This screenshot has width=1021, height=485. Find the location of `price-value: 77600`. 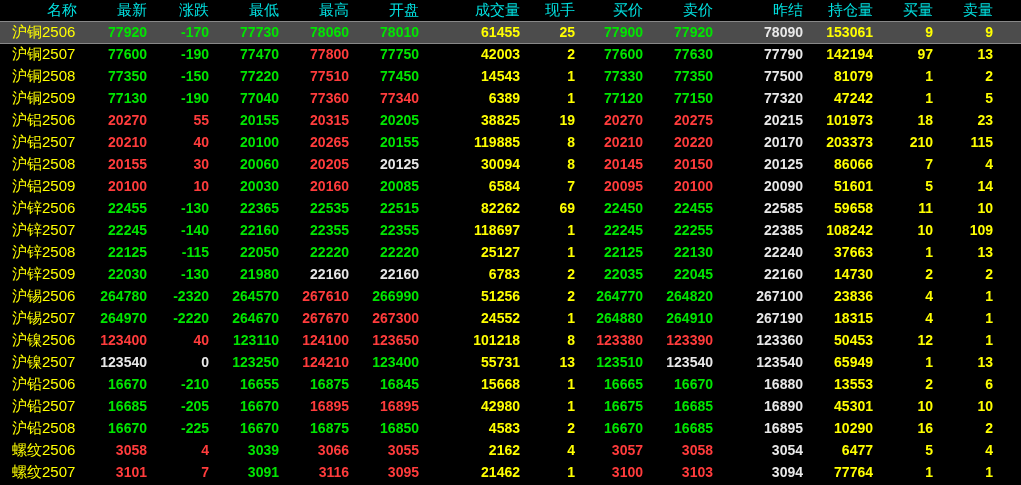

price-value: 77600 is located at coordinates (127, 54).